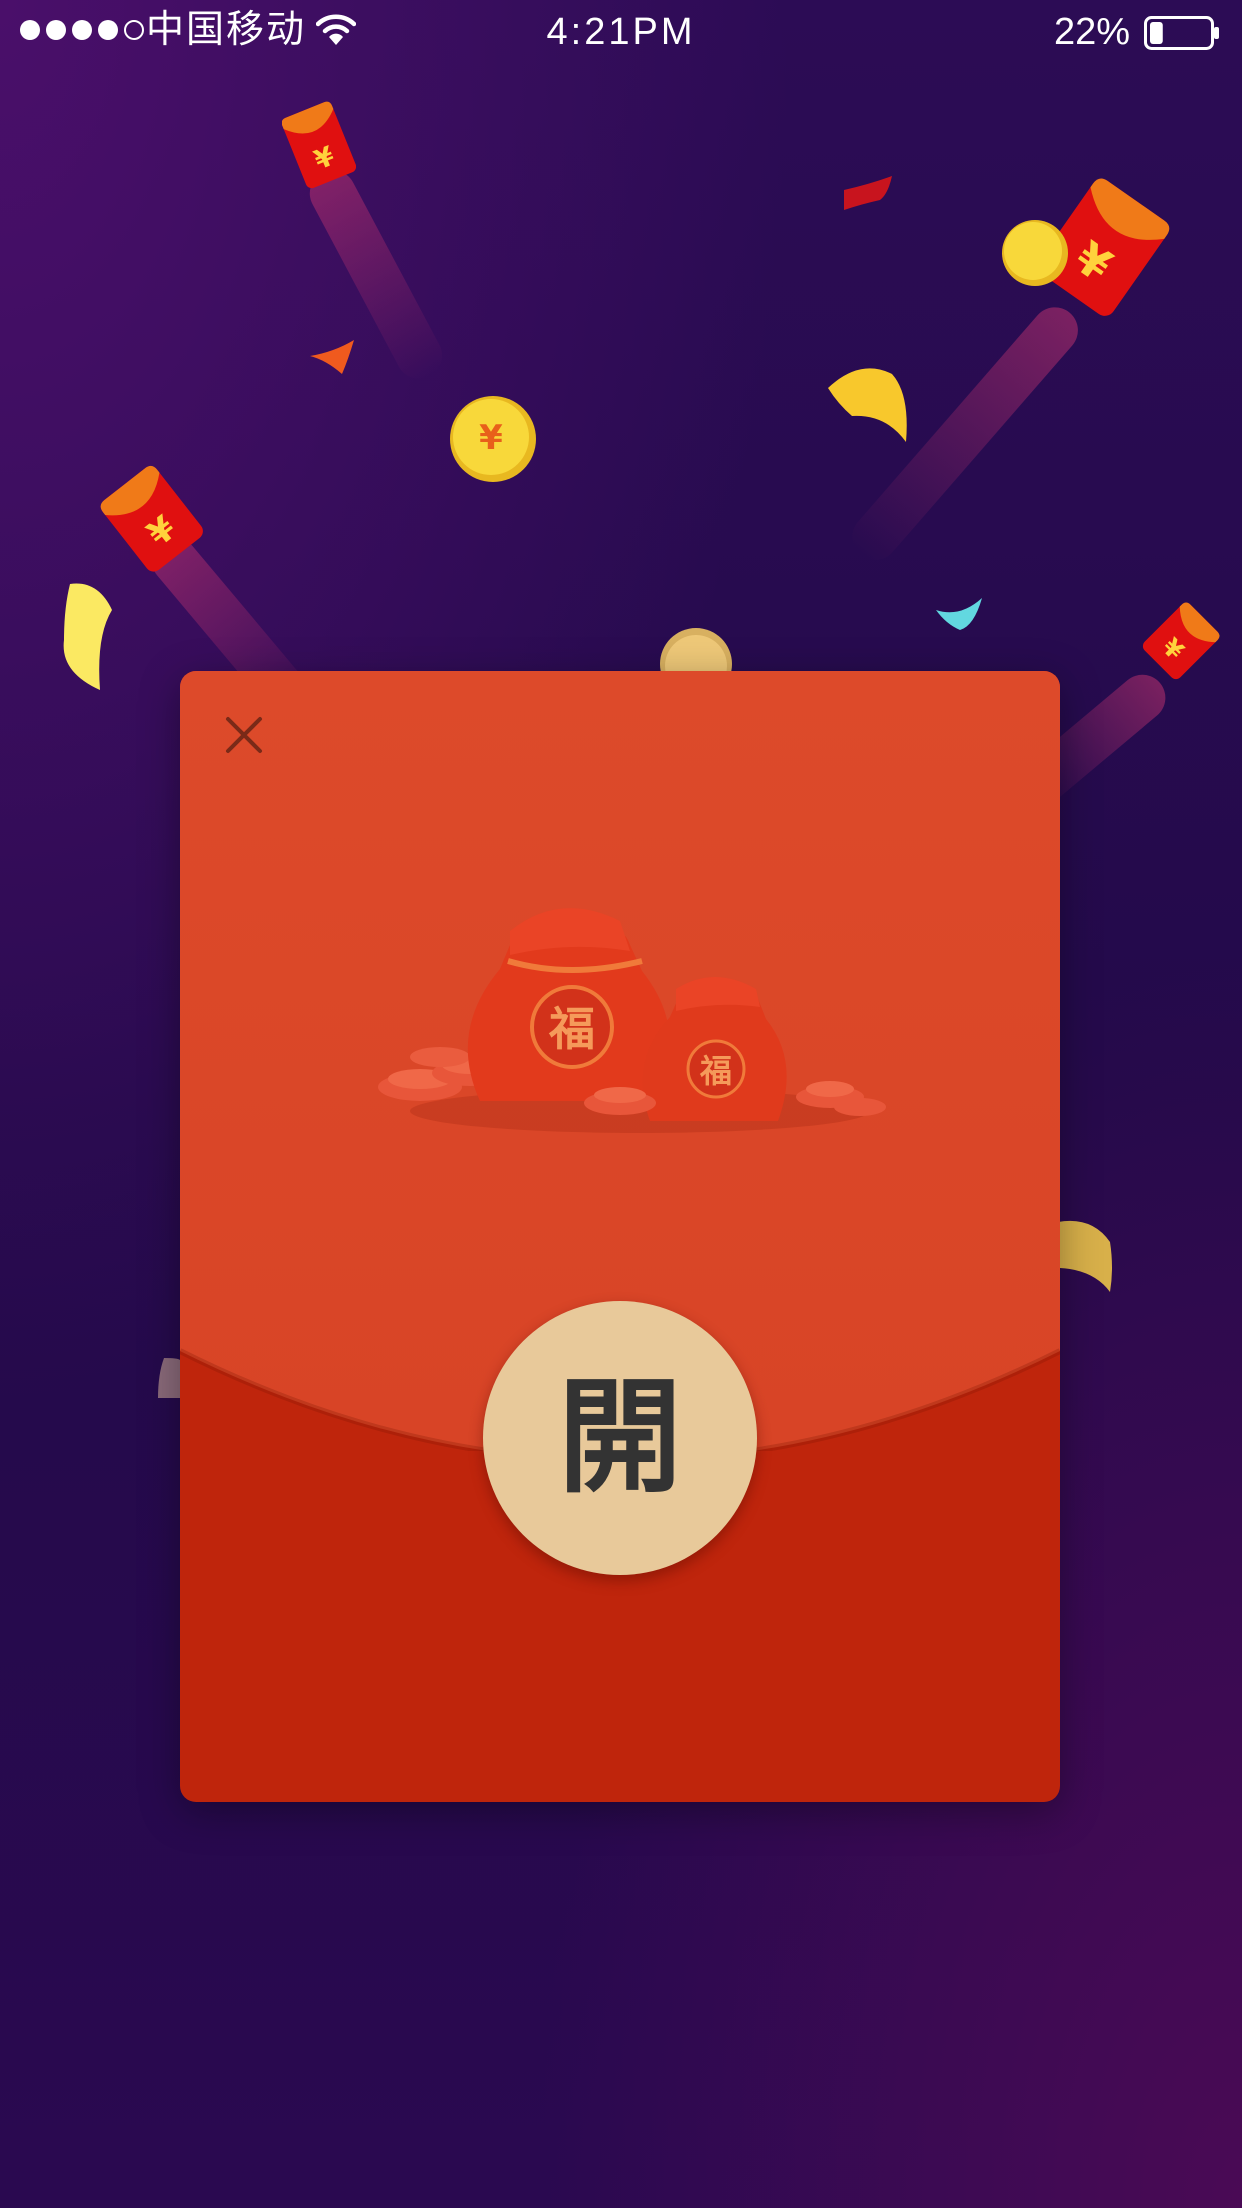  I want to click on open-button: 開, so click(620, 1438).